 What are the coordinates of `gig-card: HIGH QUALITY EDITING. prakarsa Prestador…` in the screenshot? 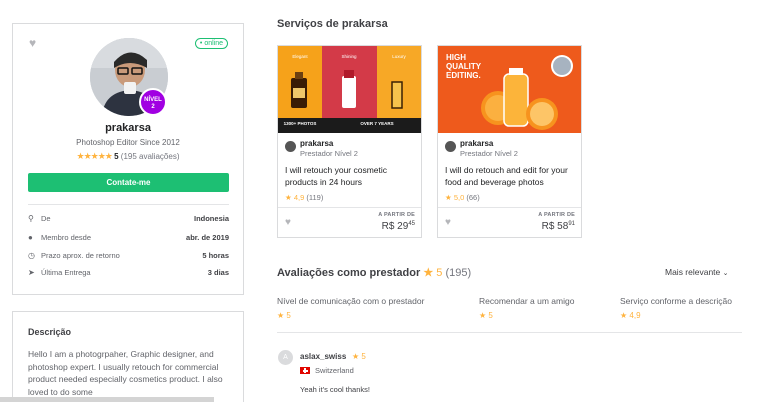 It's located at (509, 141).